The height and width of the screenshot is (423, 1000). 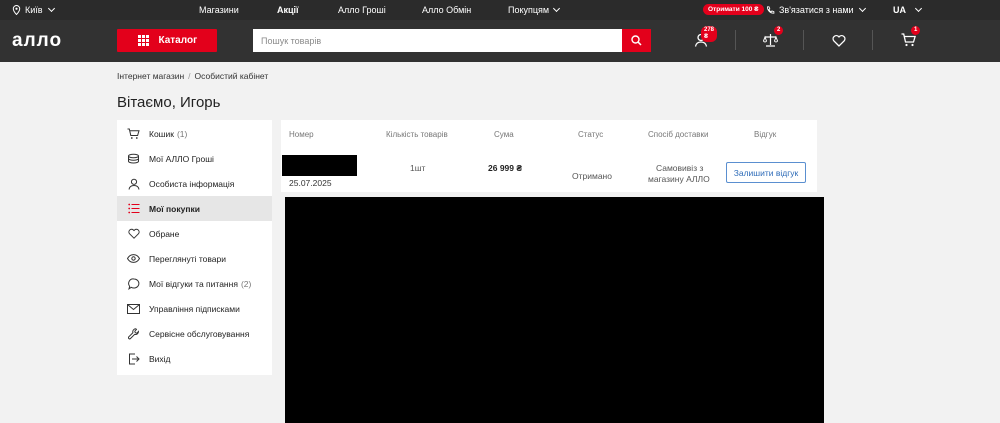 What do you see at coordinates (301, 134) in the screenshot?
I see `column-header-number: Номер` at bounding box center [301, 134].